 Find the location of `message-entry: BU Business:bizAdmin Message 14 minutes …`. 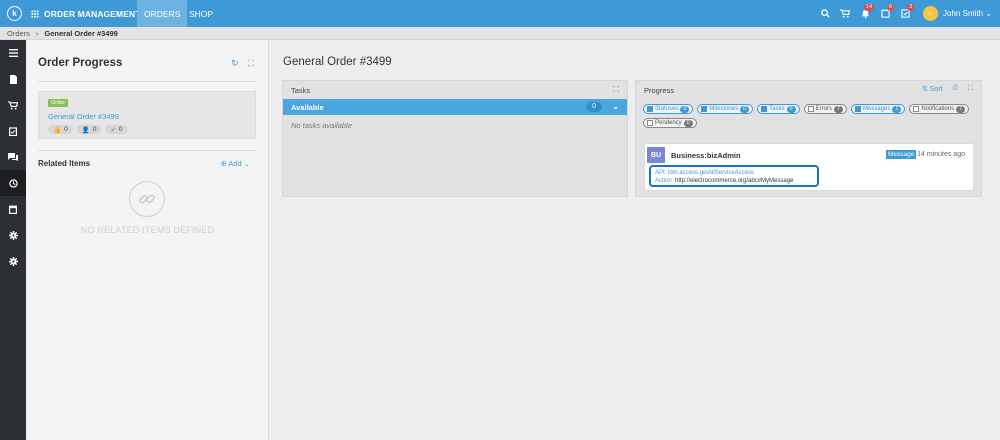

message-entry: BU Business:bizAdmin Message 14 minutes … is located at coordinates (809, 167).